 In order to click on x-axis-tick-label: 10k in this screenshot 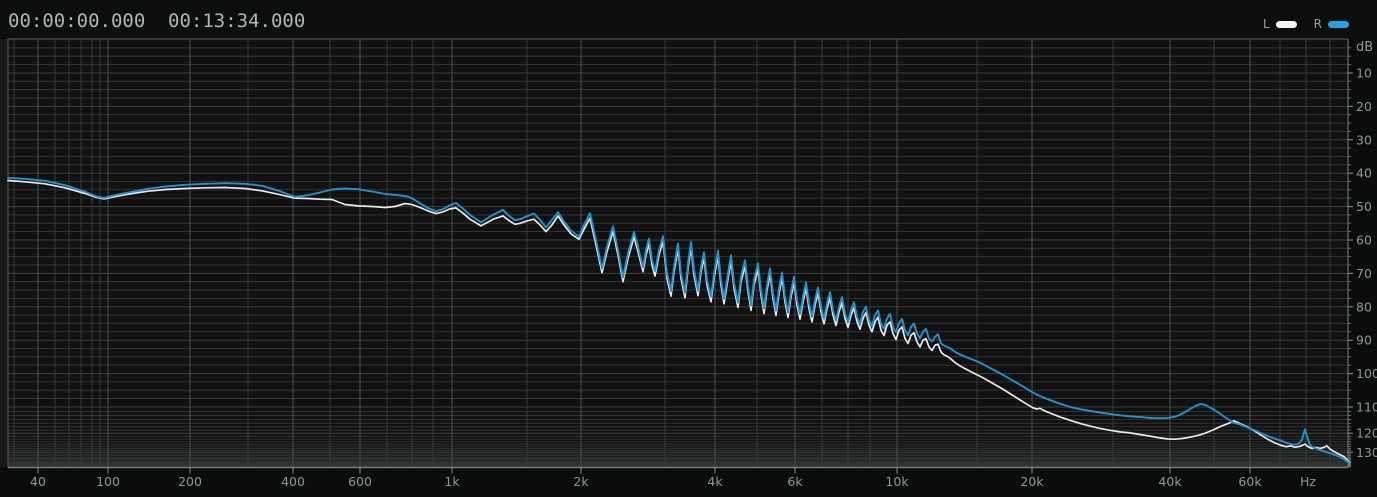, I will do `click(897, 481)`.